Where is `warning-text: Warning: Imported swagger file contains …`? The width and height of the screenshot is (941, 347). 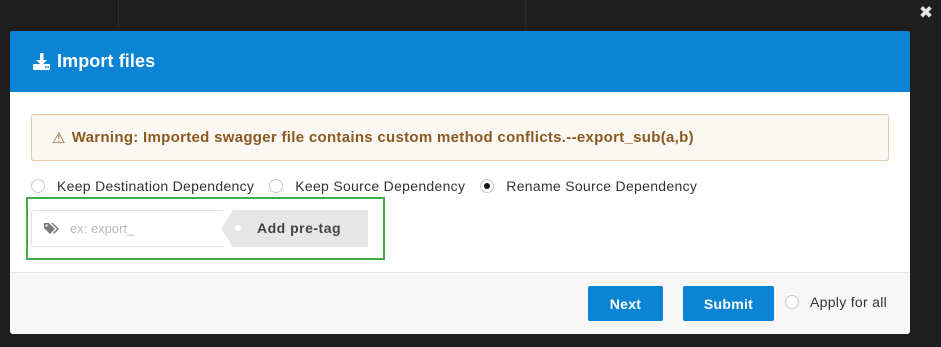
warning-text: Warning: Imported swagger file contains … is located at coordinates (382, 137).